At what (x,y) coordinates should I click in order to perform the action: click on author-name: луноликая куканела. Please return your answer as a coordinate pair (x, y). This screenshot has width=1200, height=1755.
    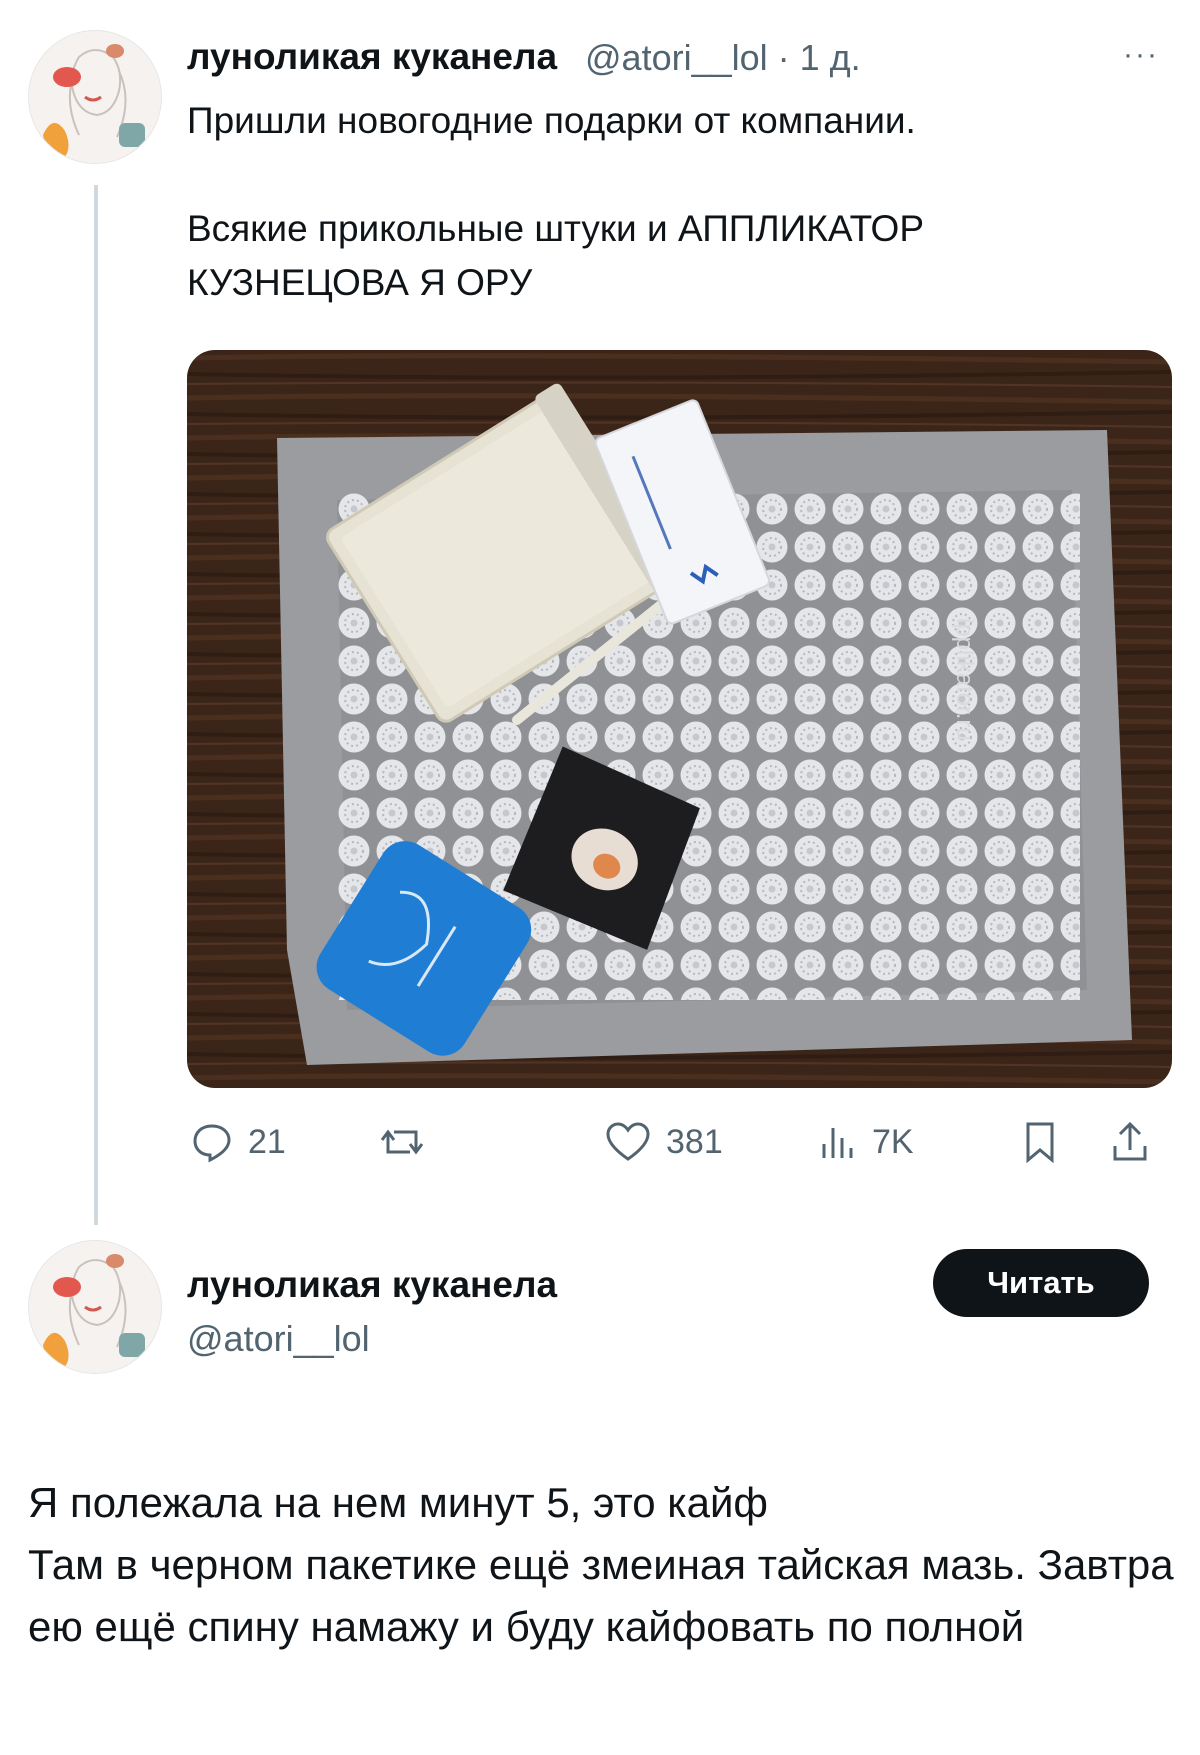
    Looking at the image, I should click on (372, 57).